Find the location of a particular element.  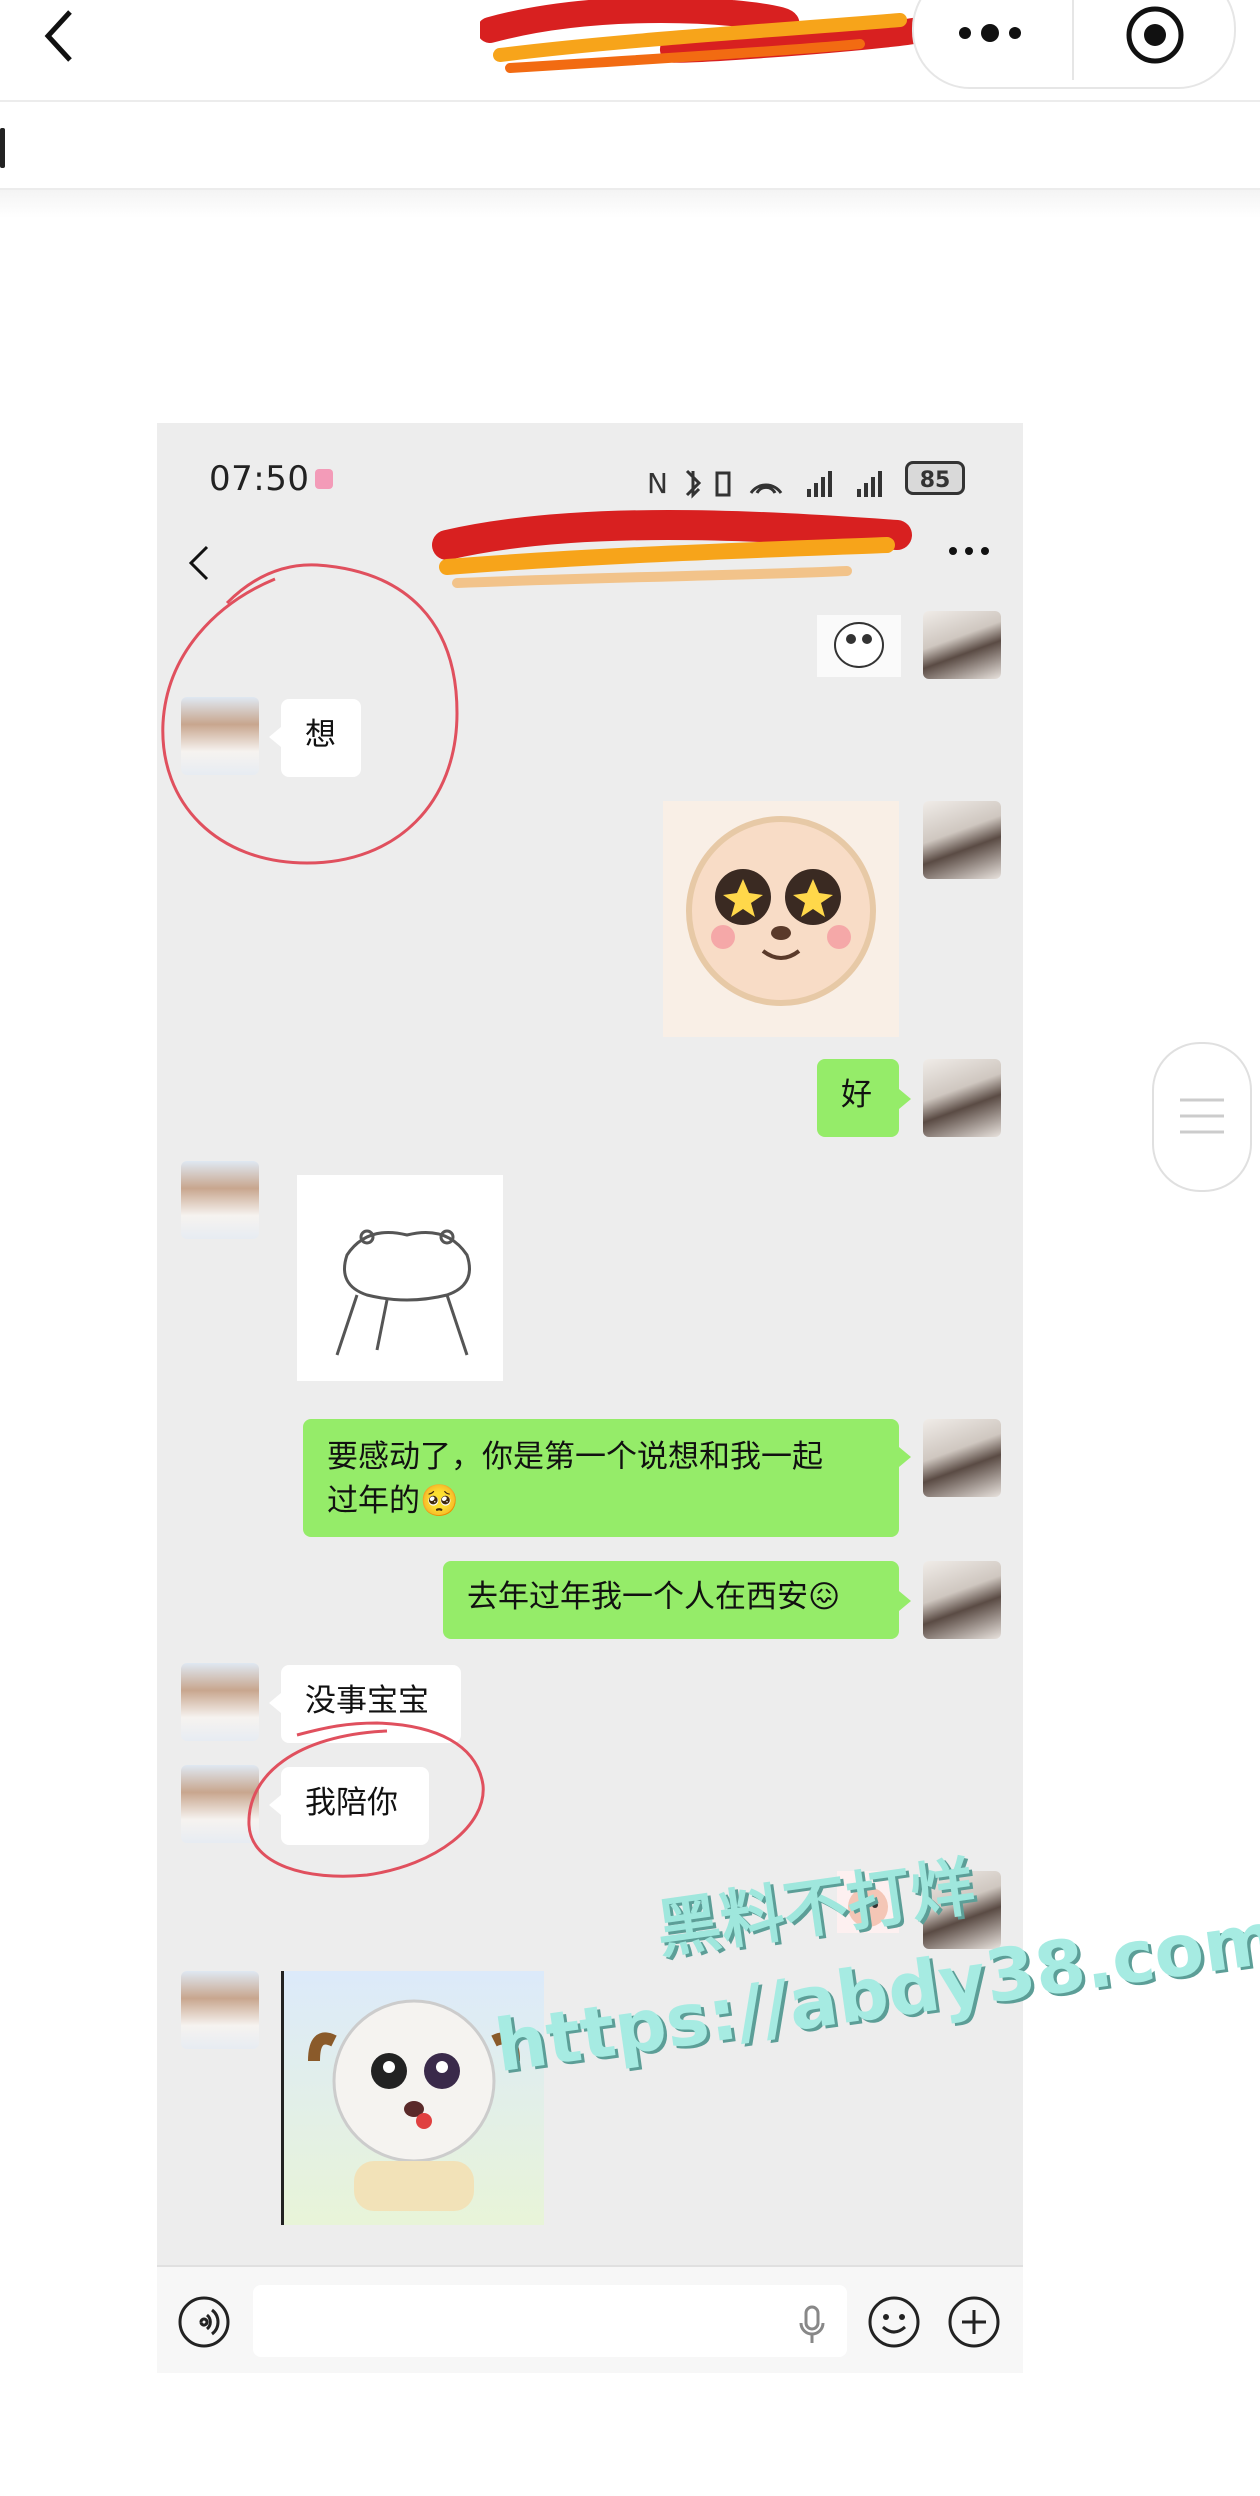

input-bar is located at coordinates (590, 2319).